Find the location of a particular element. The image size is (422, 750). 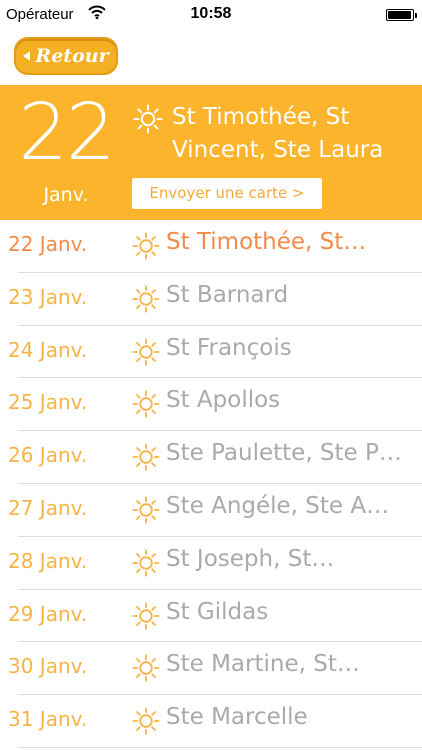

list-item-saints: Ste Marcelle is located at coordinates (237, 717).